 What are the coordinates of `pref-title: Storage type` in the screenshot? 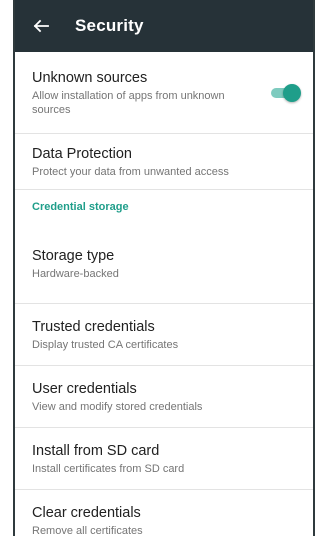 It's located at (73, 255).